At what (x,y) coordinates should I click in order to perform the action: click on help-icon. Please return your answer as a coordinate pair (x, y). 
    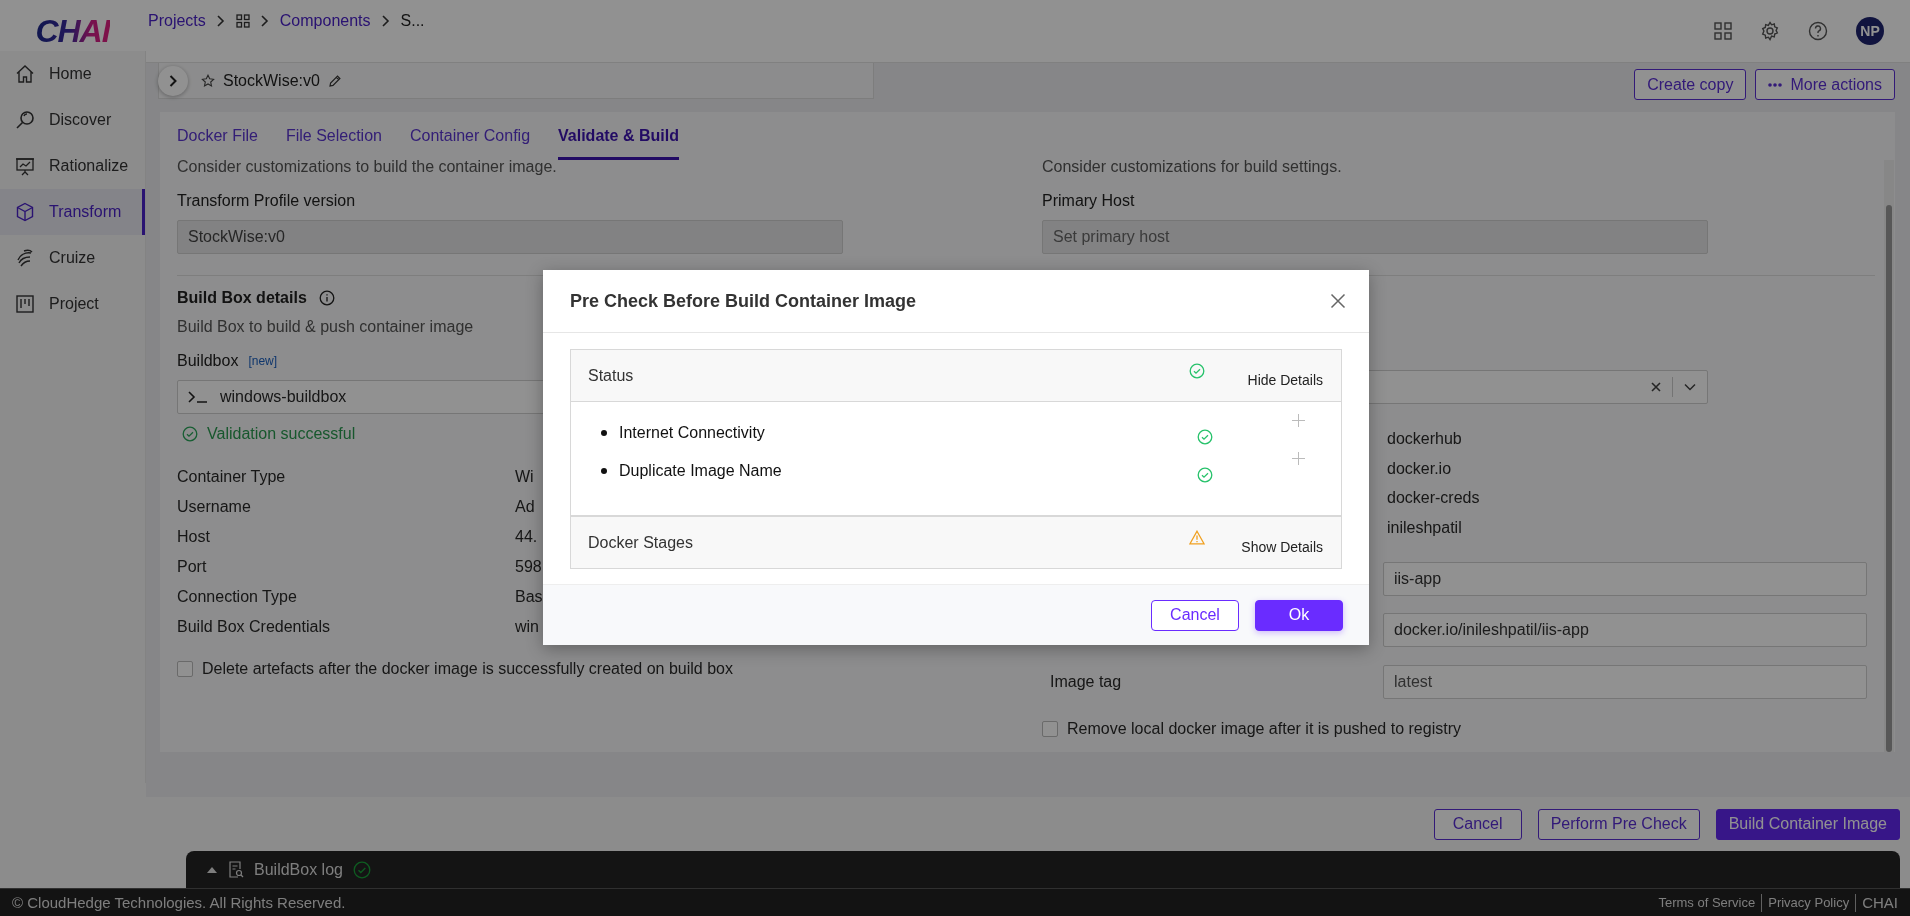
    Looking at the image, I should click on (1818, 31).